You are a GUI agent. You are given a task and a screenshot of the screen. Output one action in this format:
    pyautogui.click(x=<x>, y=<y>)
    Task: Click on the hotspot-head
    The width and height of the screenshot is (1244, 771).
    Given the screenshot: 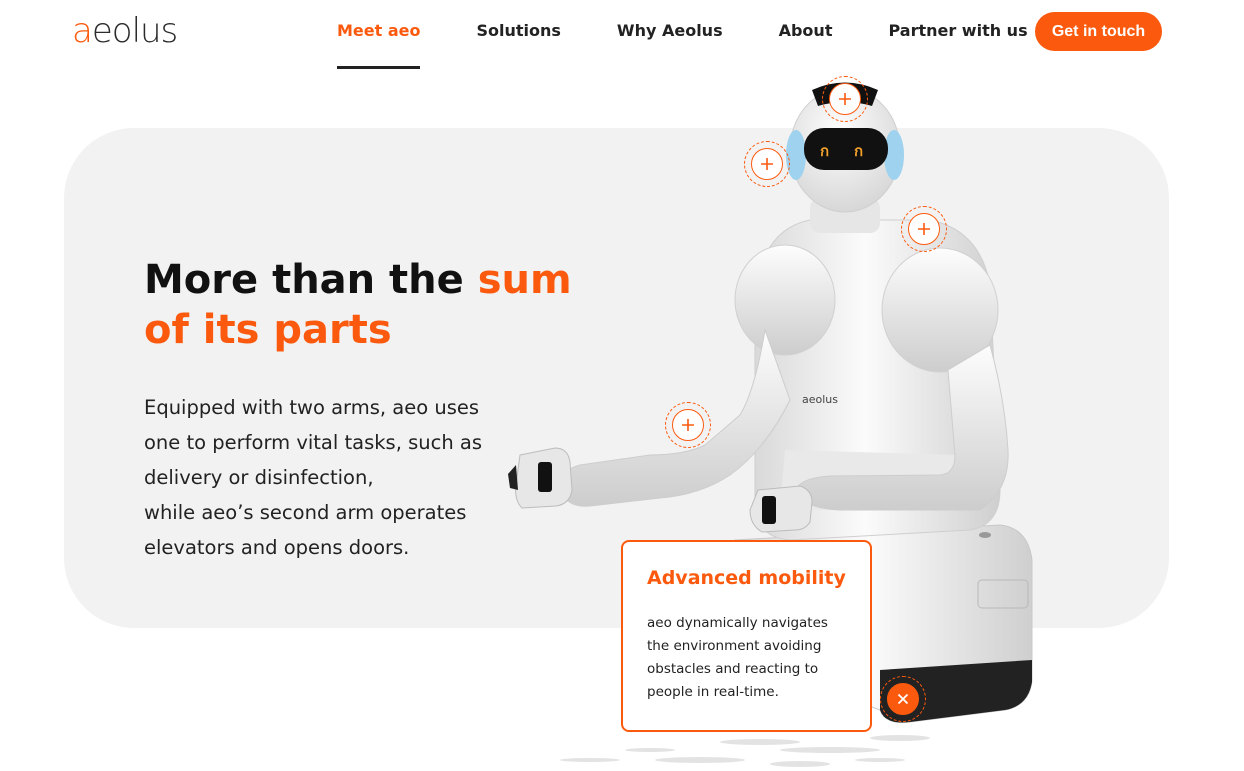 What is the action you would take?
    pyautogui.click(x=845, y=99)
    